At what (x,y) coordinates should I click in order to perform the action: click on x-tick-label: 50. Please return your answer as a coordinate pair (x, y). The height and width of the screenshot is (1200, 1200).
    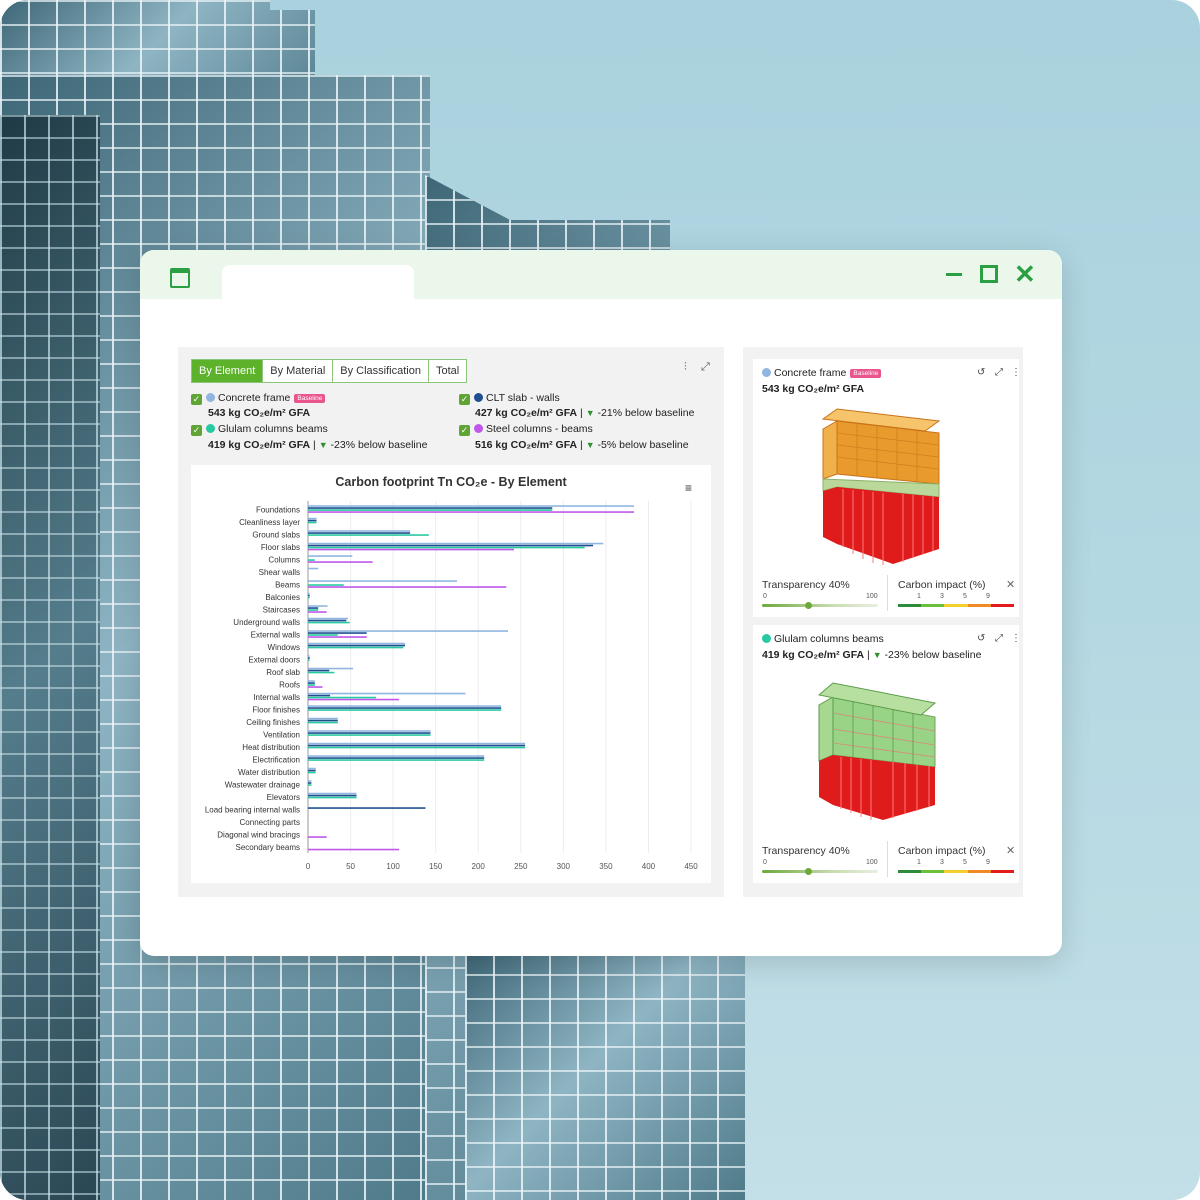
    Looking at the image, I should click on (350, 866).